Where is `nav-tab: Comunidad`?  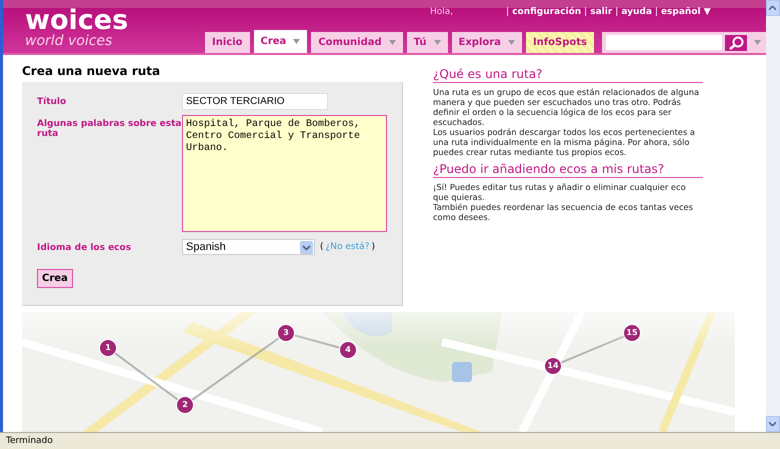 nav-tab: Comunidad is located at coordinates (357, 42).